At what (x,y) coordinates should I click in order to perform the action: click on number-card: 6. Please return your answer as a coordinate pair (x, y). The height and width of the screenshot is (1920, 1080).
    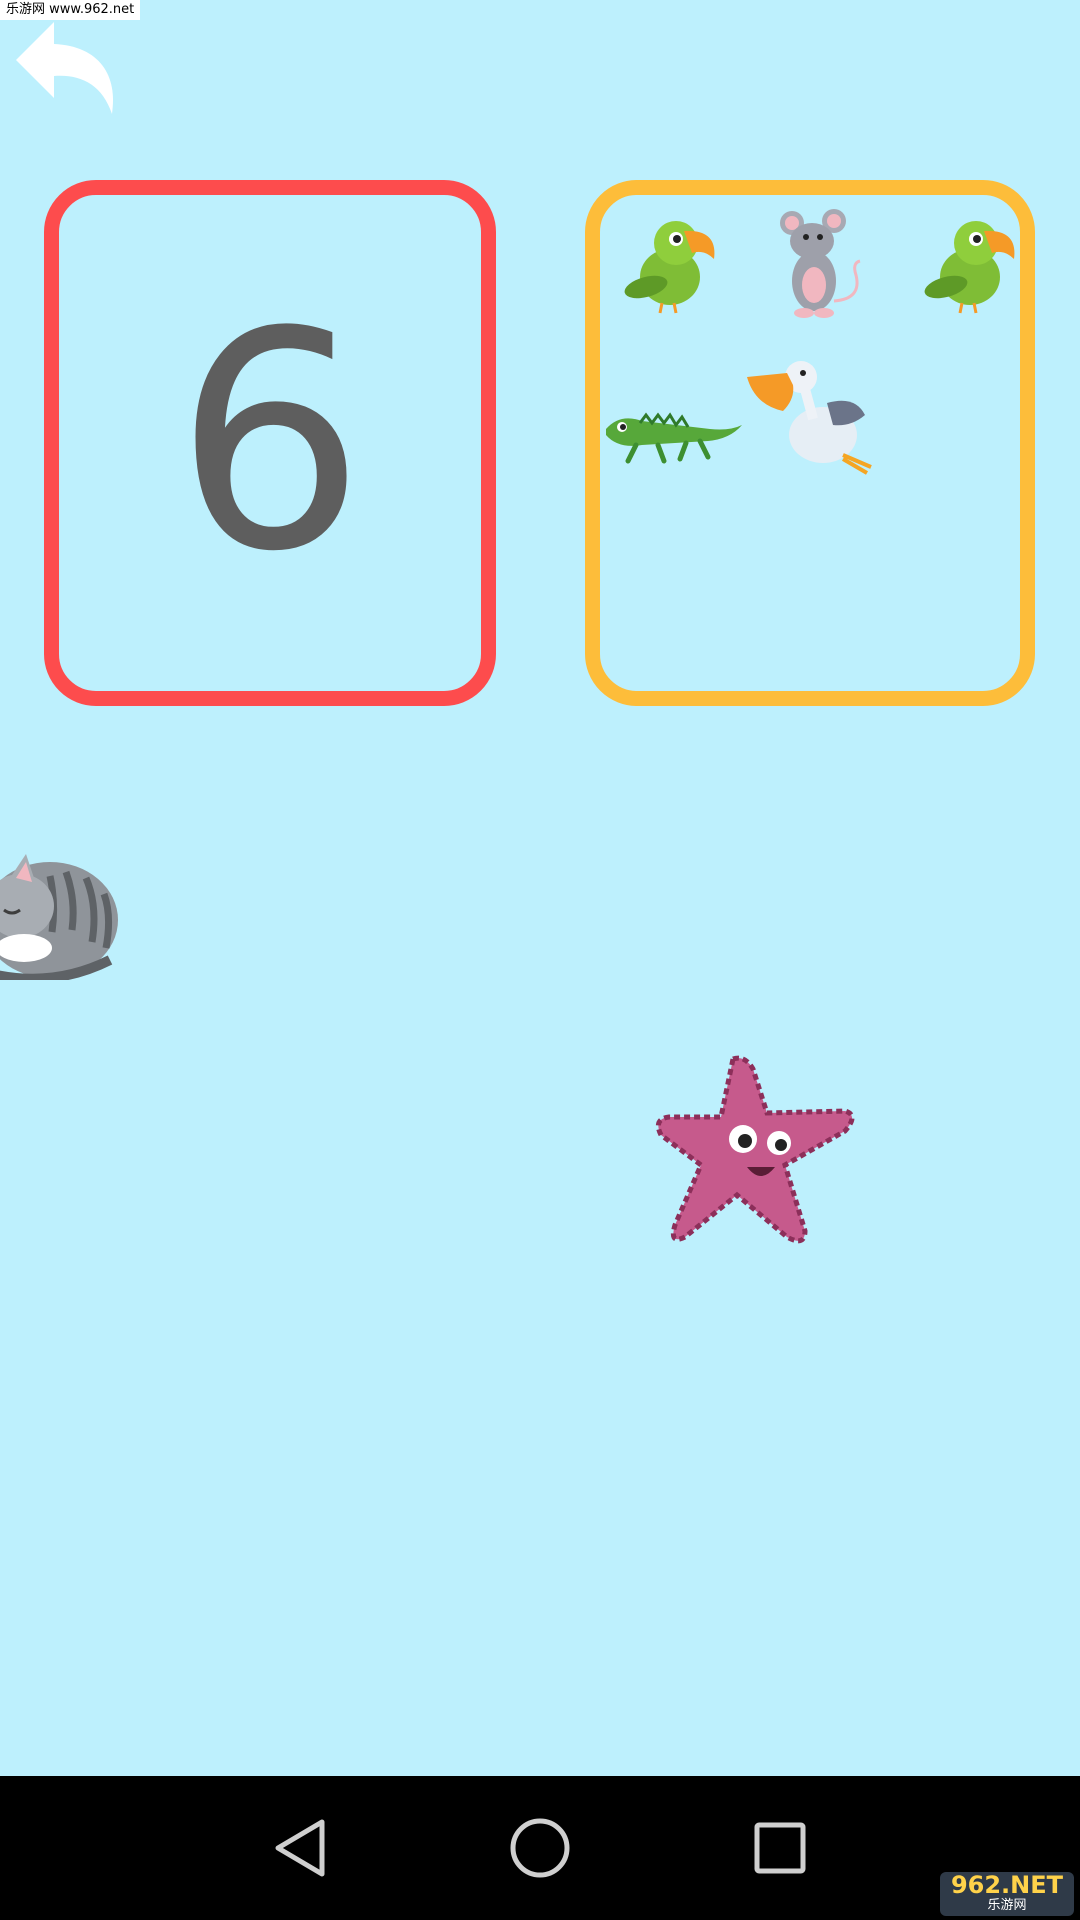
    Looking at the image, I should click on (270, 443).